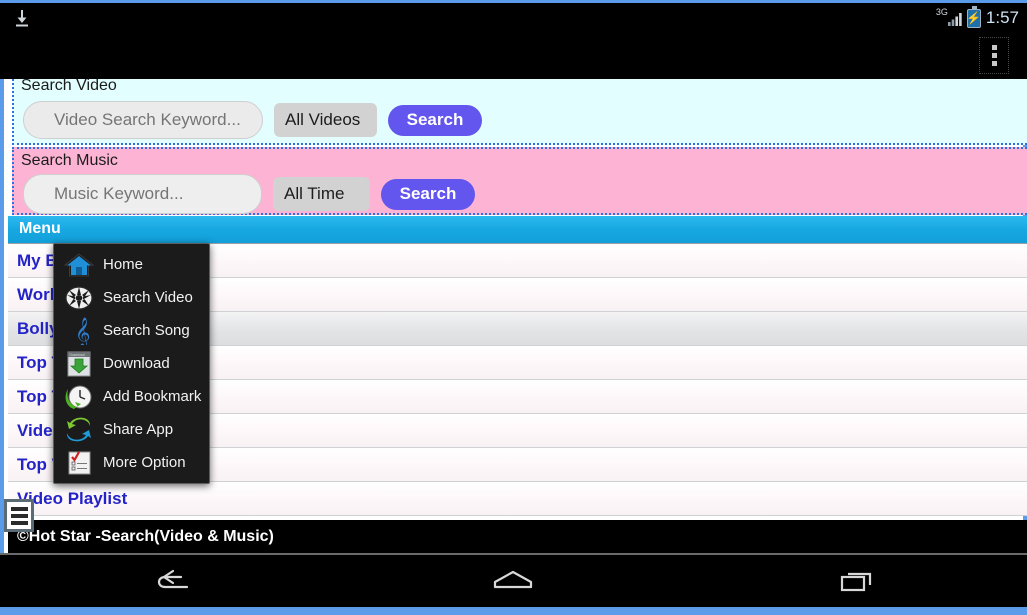 This screenshot has width=1027, height=615. Describe the element at coordinates (69, 86) in the screenshot. I see `search-video-legend: Search Video` at that location.